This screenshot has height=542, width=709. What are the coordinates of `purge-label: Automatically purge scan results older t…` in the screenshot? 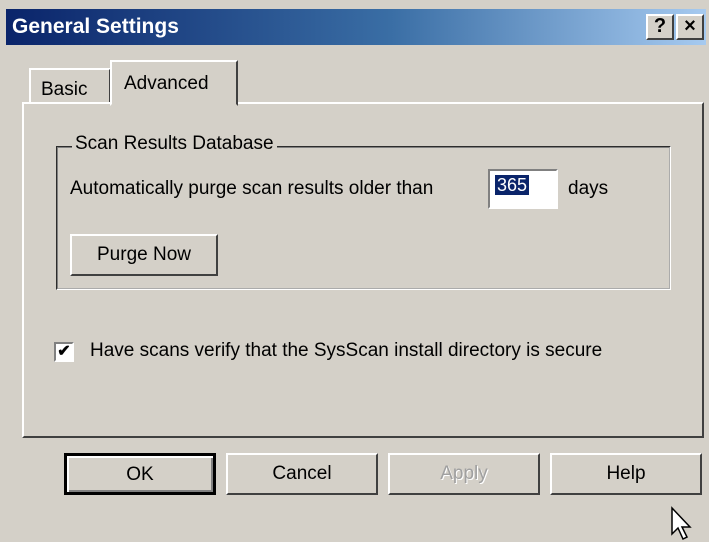 It's located at (252, 188).